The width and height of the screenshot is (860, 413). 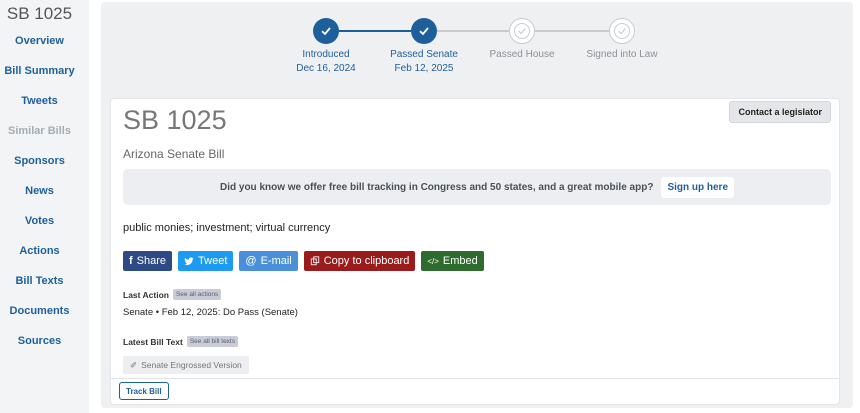 I want to click on bill-subtitle: Arizona Senate Bill, so click(x=174, y=154).